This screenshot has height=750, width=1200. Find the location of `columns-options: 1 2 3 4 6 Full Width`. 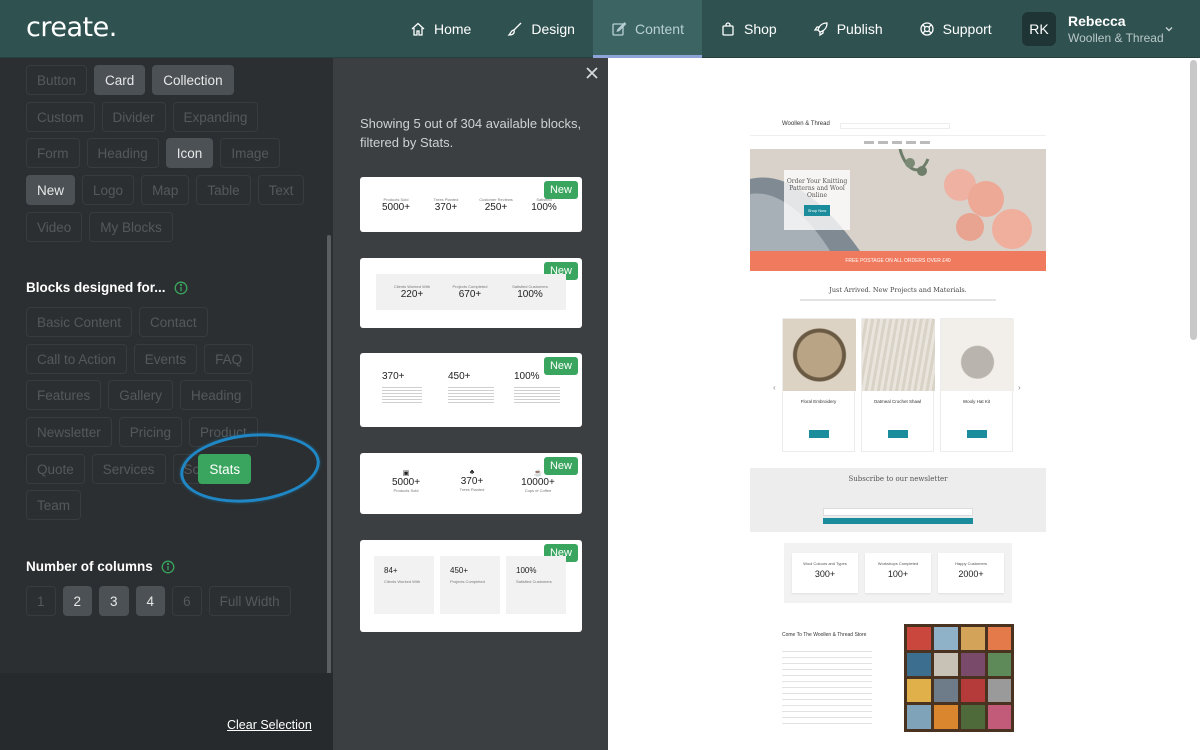

columns-options: 1 2 3 4 6 Full Width is located at coordinates (158, 601).